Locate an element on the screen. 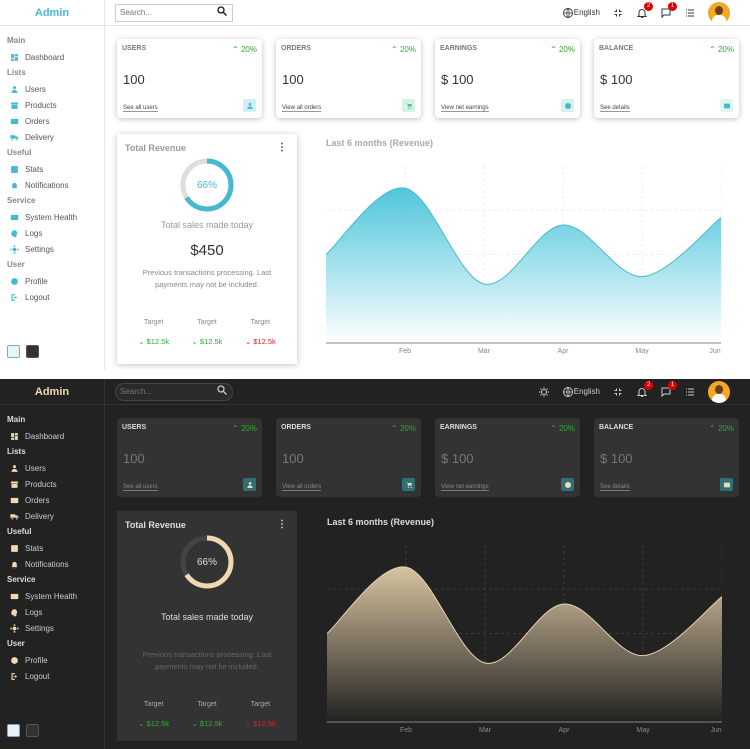 This screenshot has height=749, width=750. store-icon is located at coordinates (14, 105).